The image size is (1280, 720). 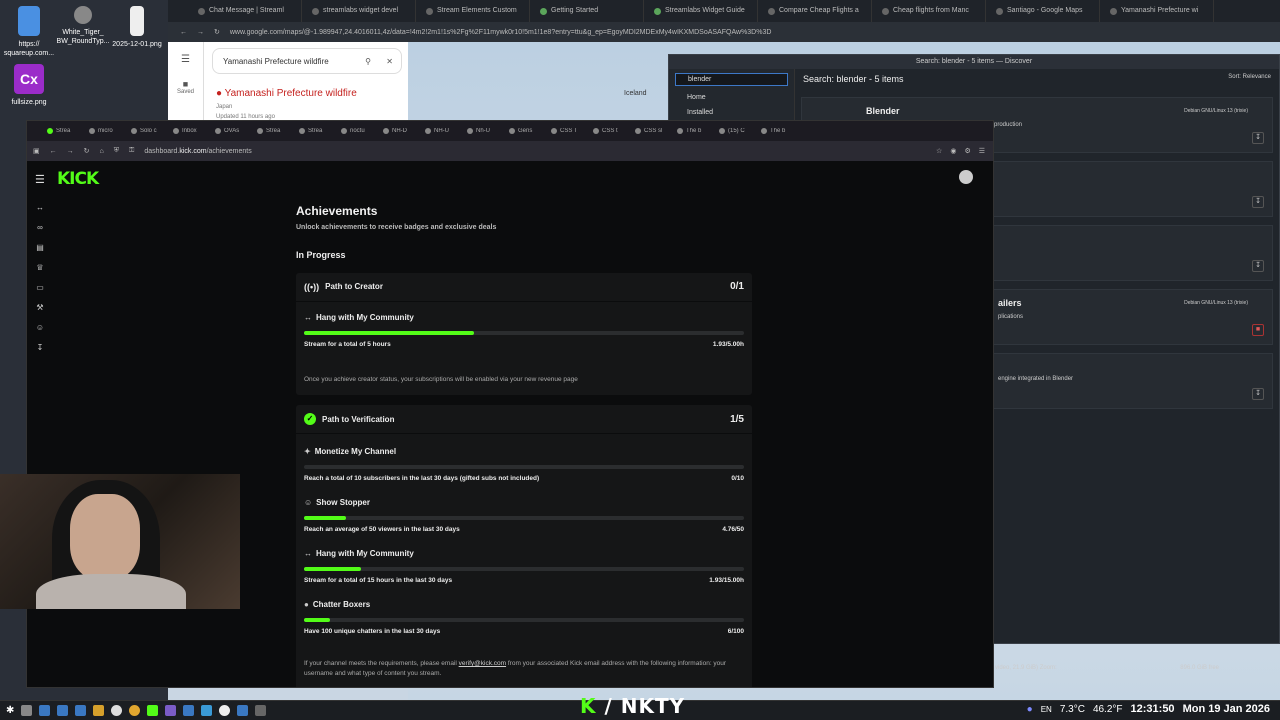 I want to click on trophy-icon: ♕, so click(x=40, y=268).